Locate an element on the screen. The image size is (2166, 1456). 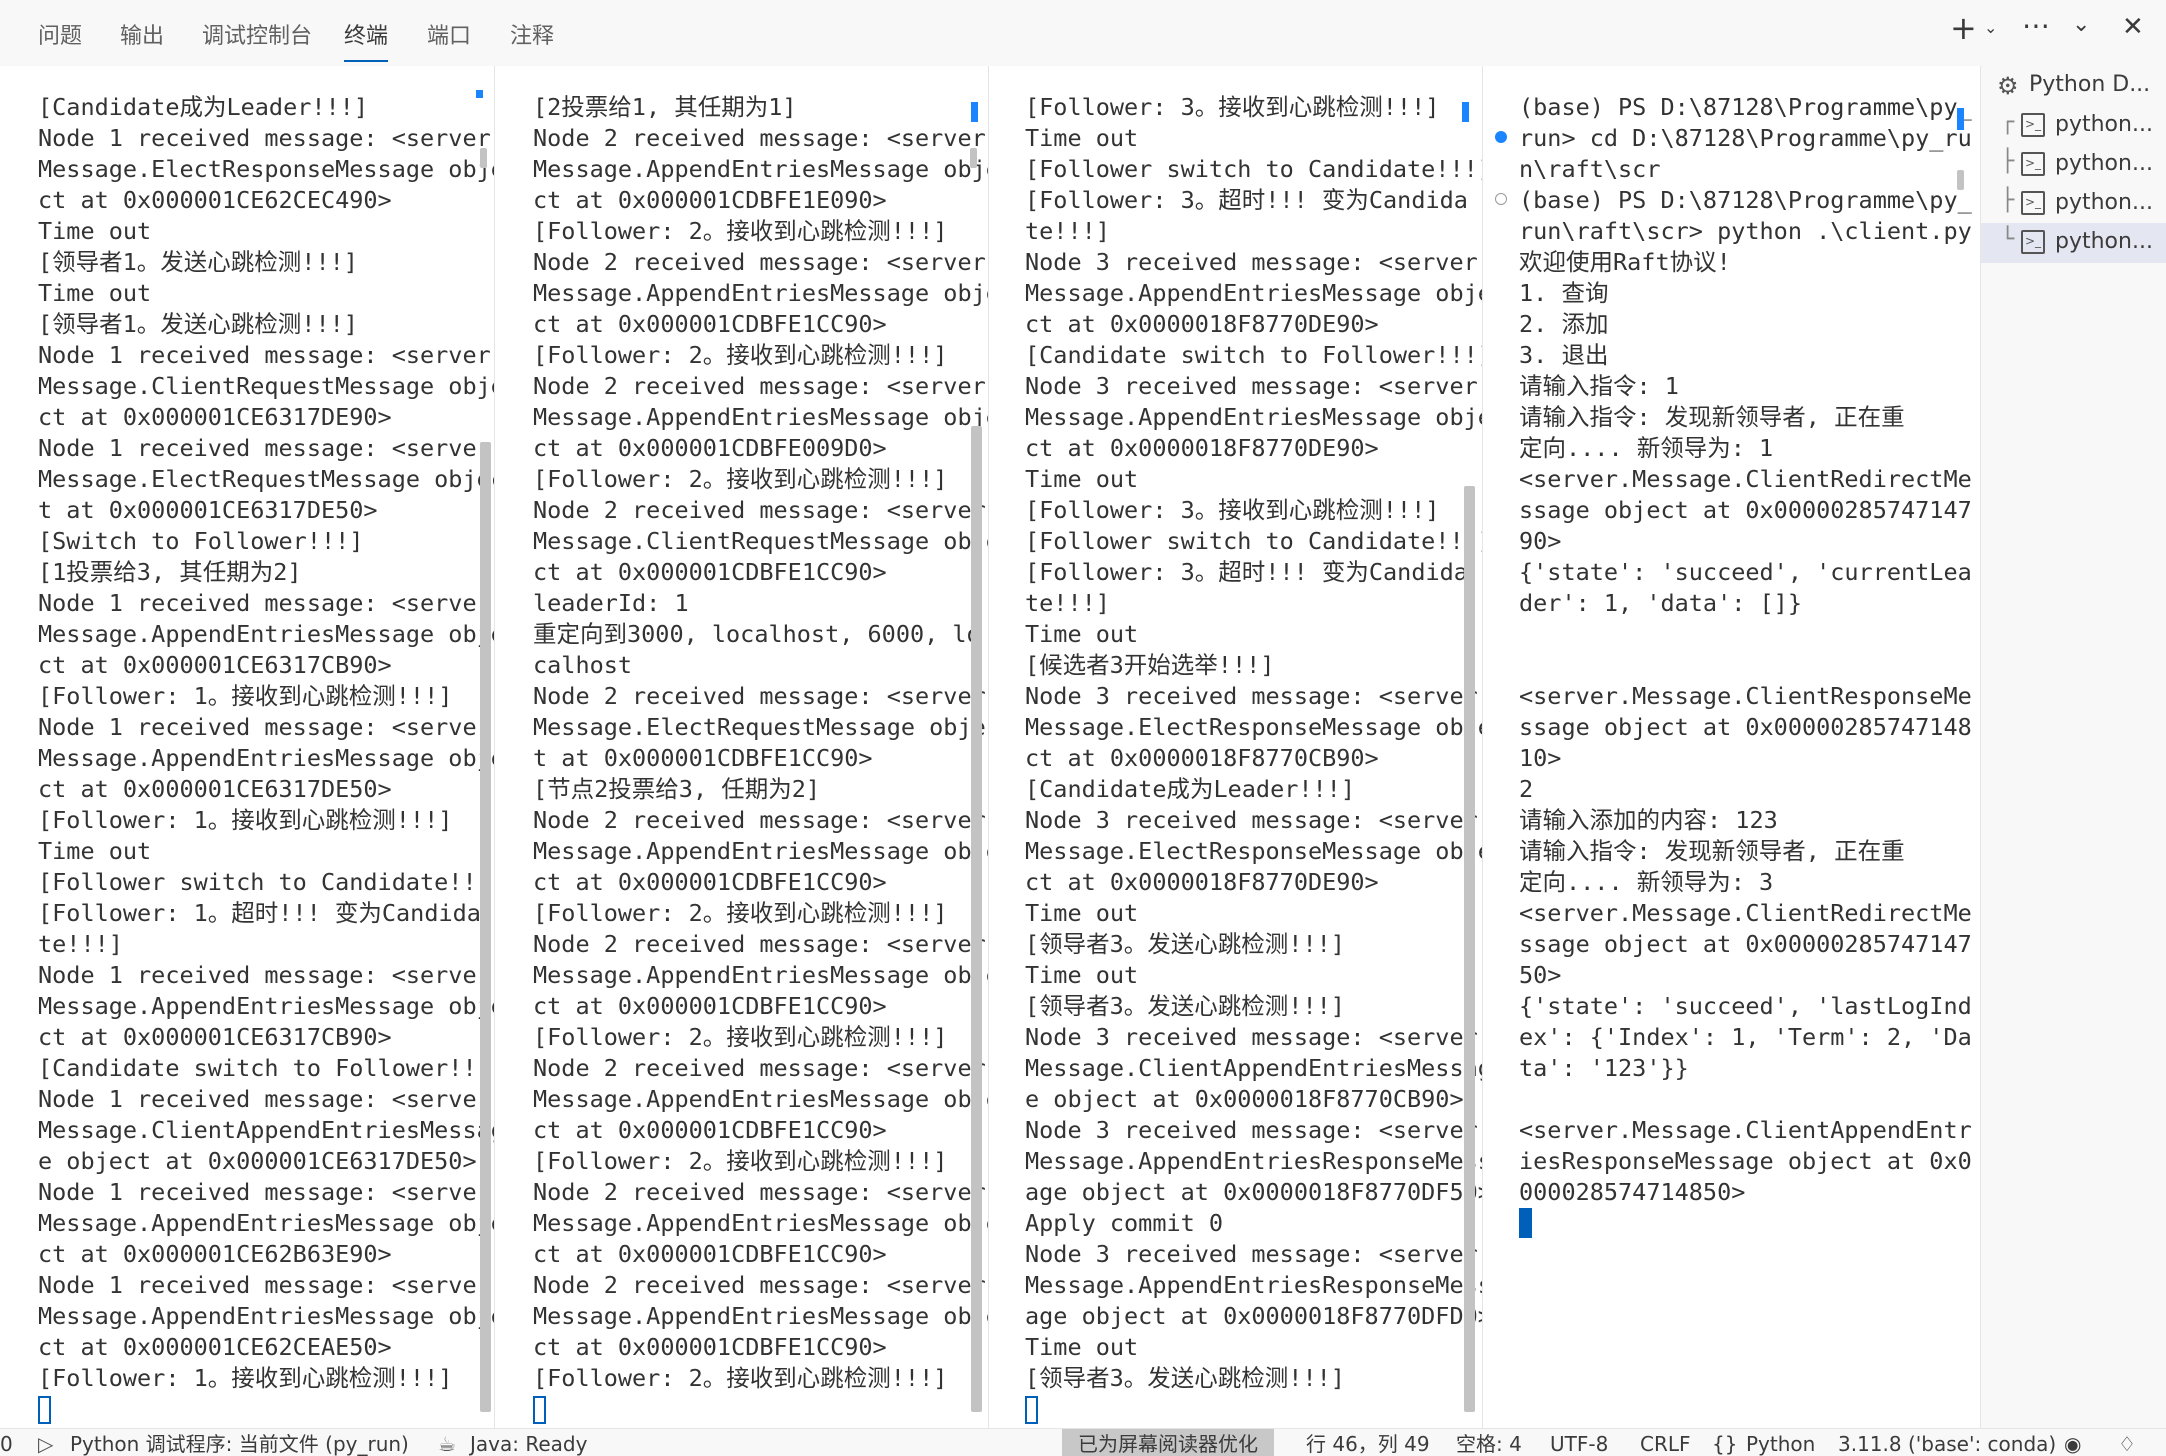
tree-connector: └ is located at coordinates (2008, 239).